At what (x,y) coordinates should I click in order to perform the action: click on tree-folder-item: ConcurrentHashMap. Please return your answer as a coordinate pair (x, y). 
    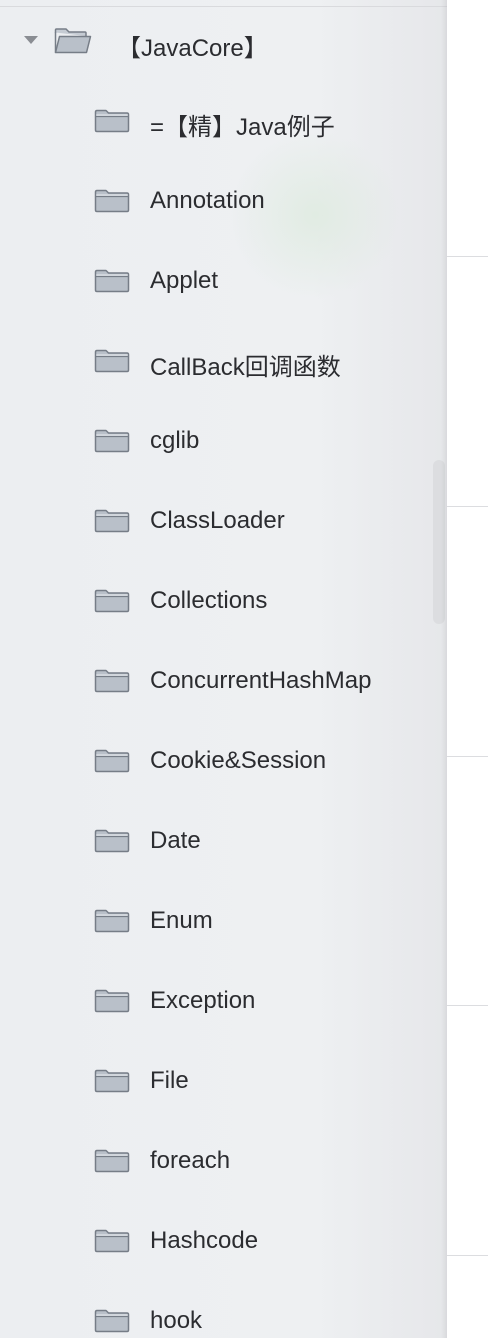
    Looking at the image, I should click on (220, 681).